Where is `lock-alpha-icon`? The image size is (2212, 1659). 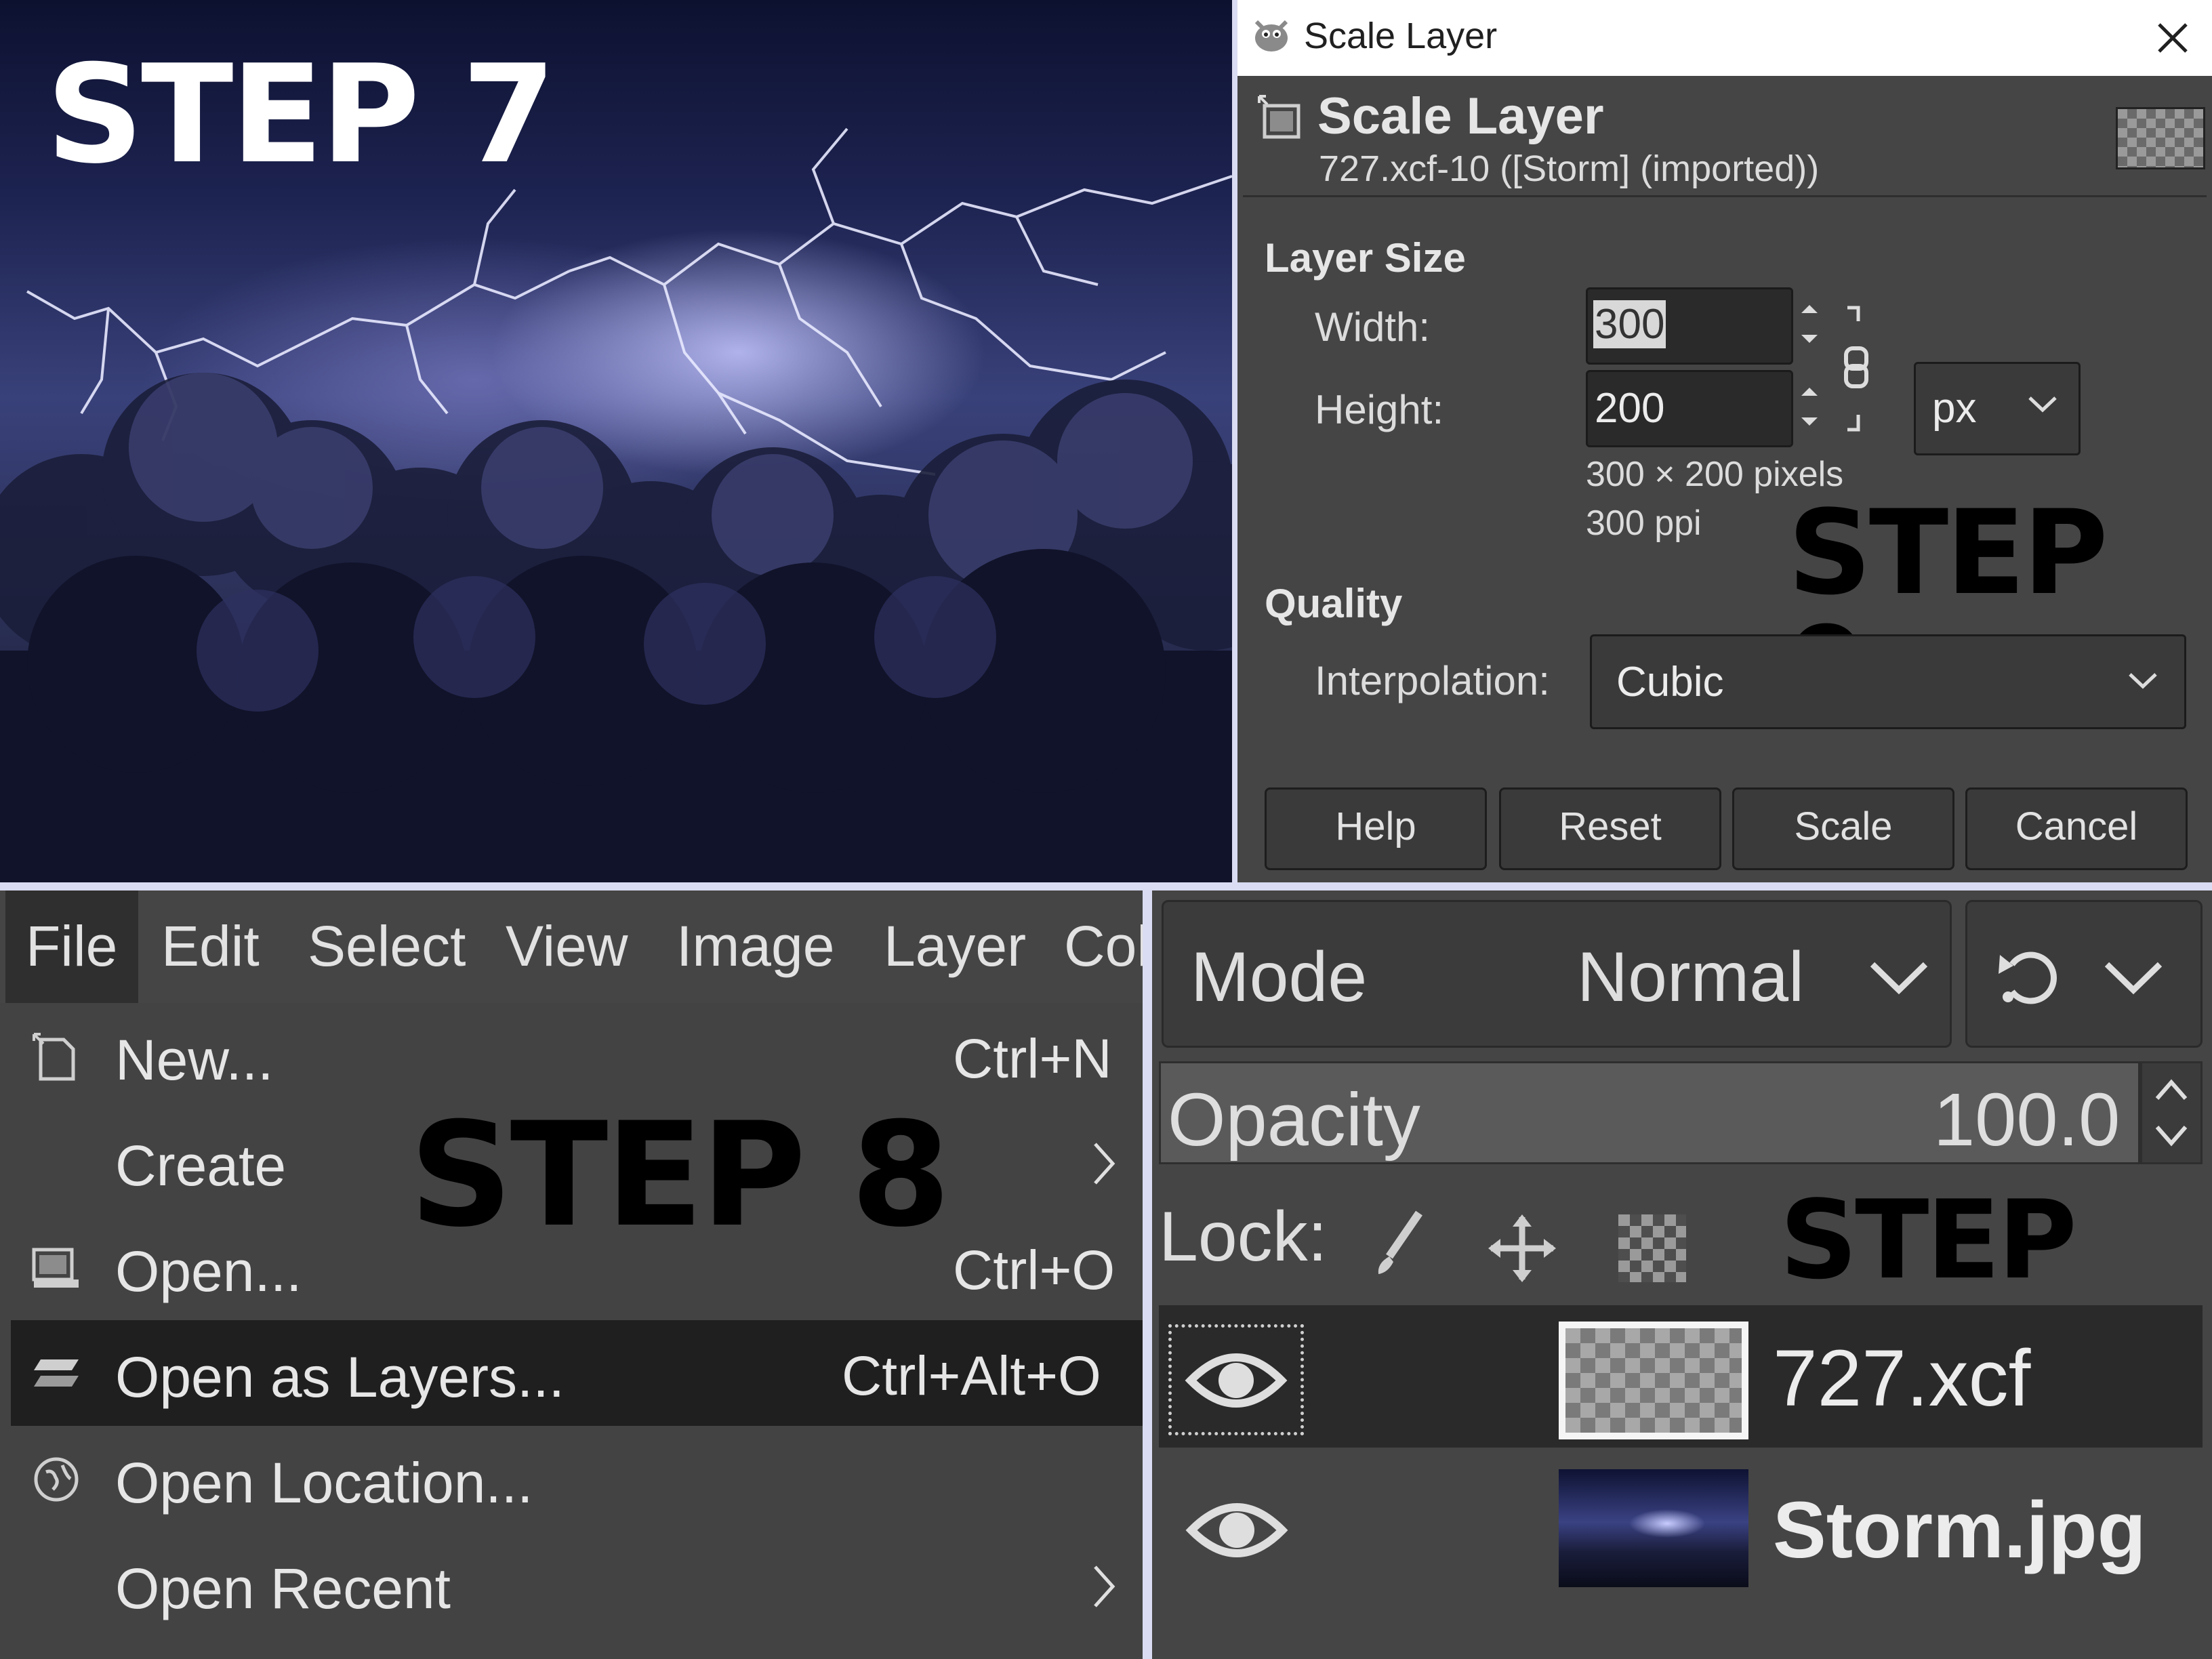 lock-alpha-icon is located at coordinates (1652, 1248).